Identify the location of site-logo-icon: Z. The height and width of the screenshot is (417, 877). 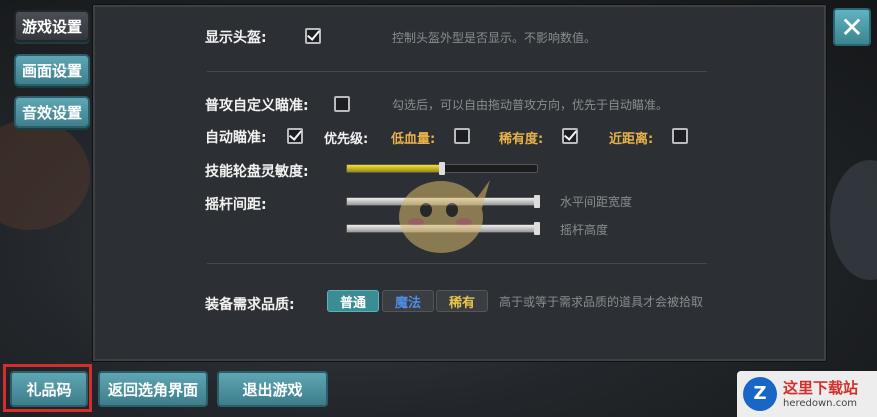
(760, 394).